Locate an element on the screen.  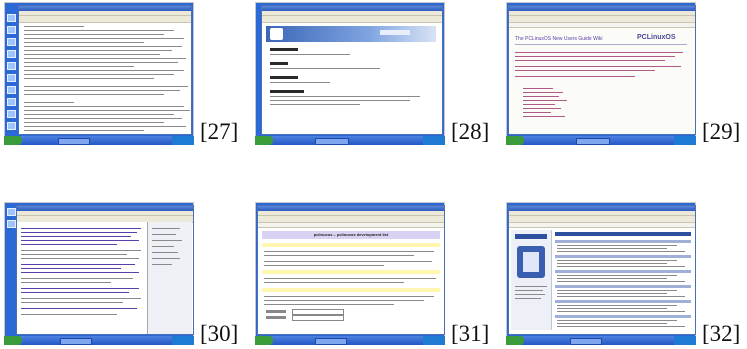
figure-label-32: [32] is located at coordinates (721, 333).